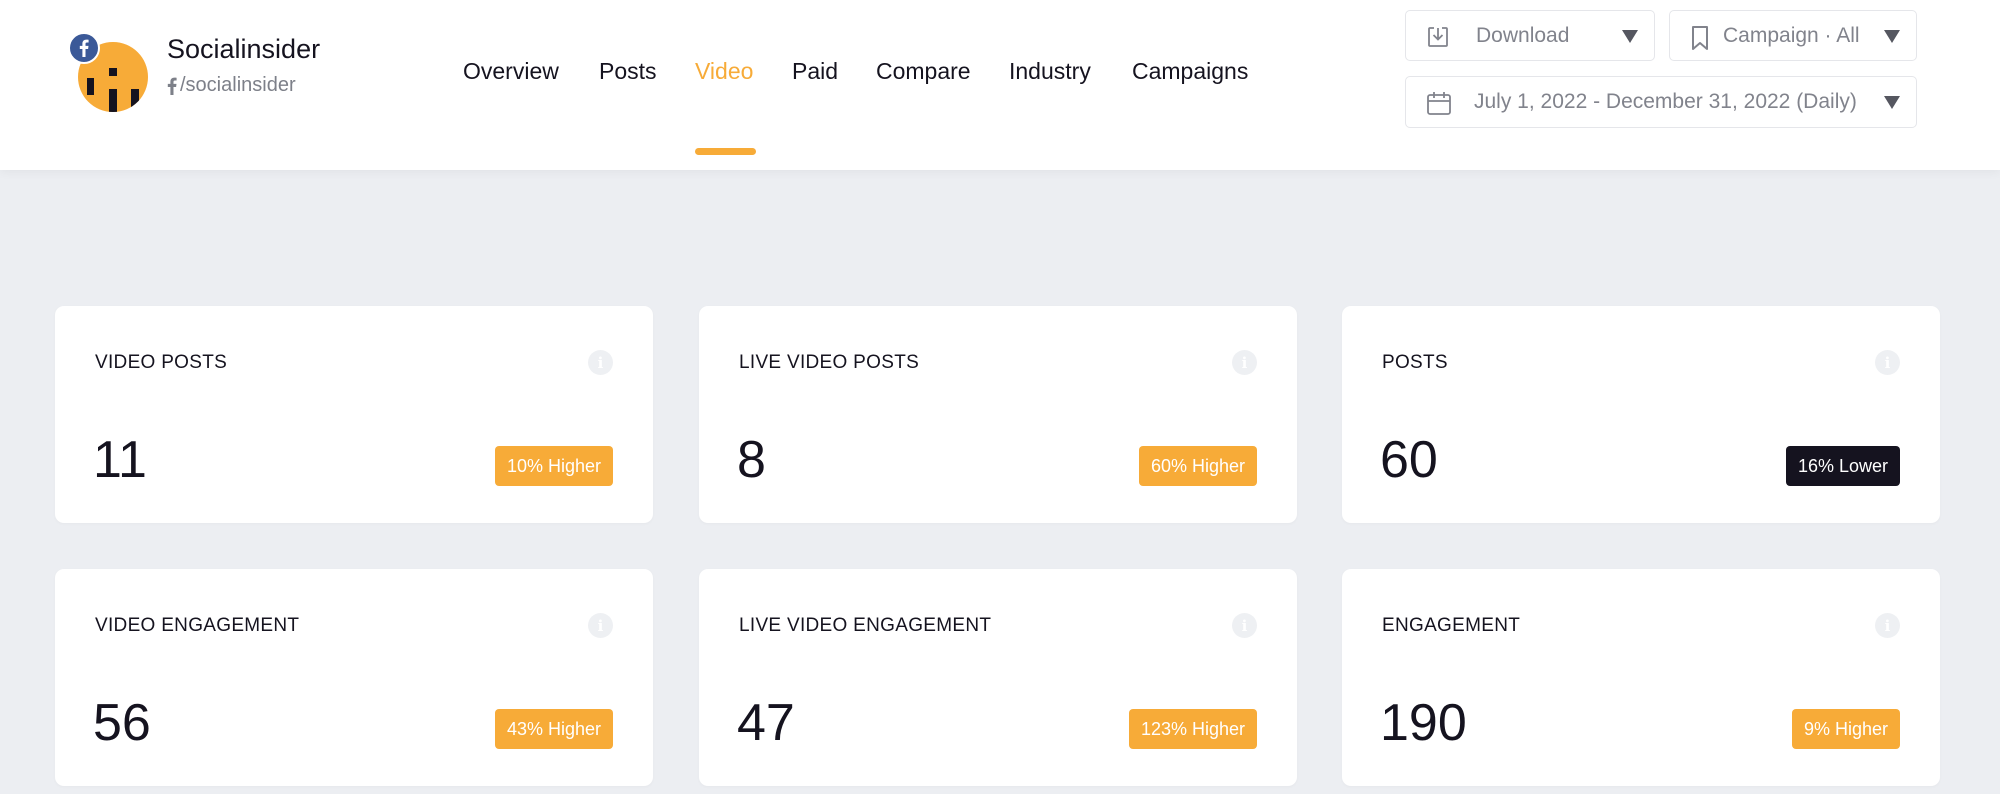 The height and width of the screenshot is (794, 2000). I want to click on metric-card-live-video-engagement: LIVE VIDEO ENGAGEMENT i 47 123% Higher, so click(998, 677).